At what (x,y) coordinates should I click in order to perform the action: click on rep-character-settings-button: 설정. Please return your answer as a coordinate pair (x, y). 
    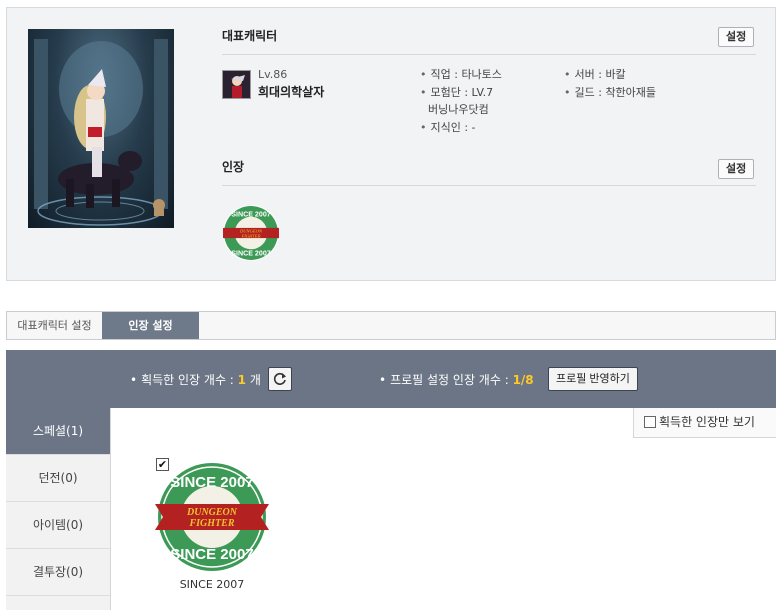
    Looking at the image, I should click on (736, 37).